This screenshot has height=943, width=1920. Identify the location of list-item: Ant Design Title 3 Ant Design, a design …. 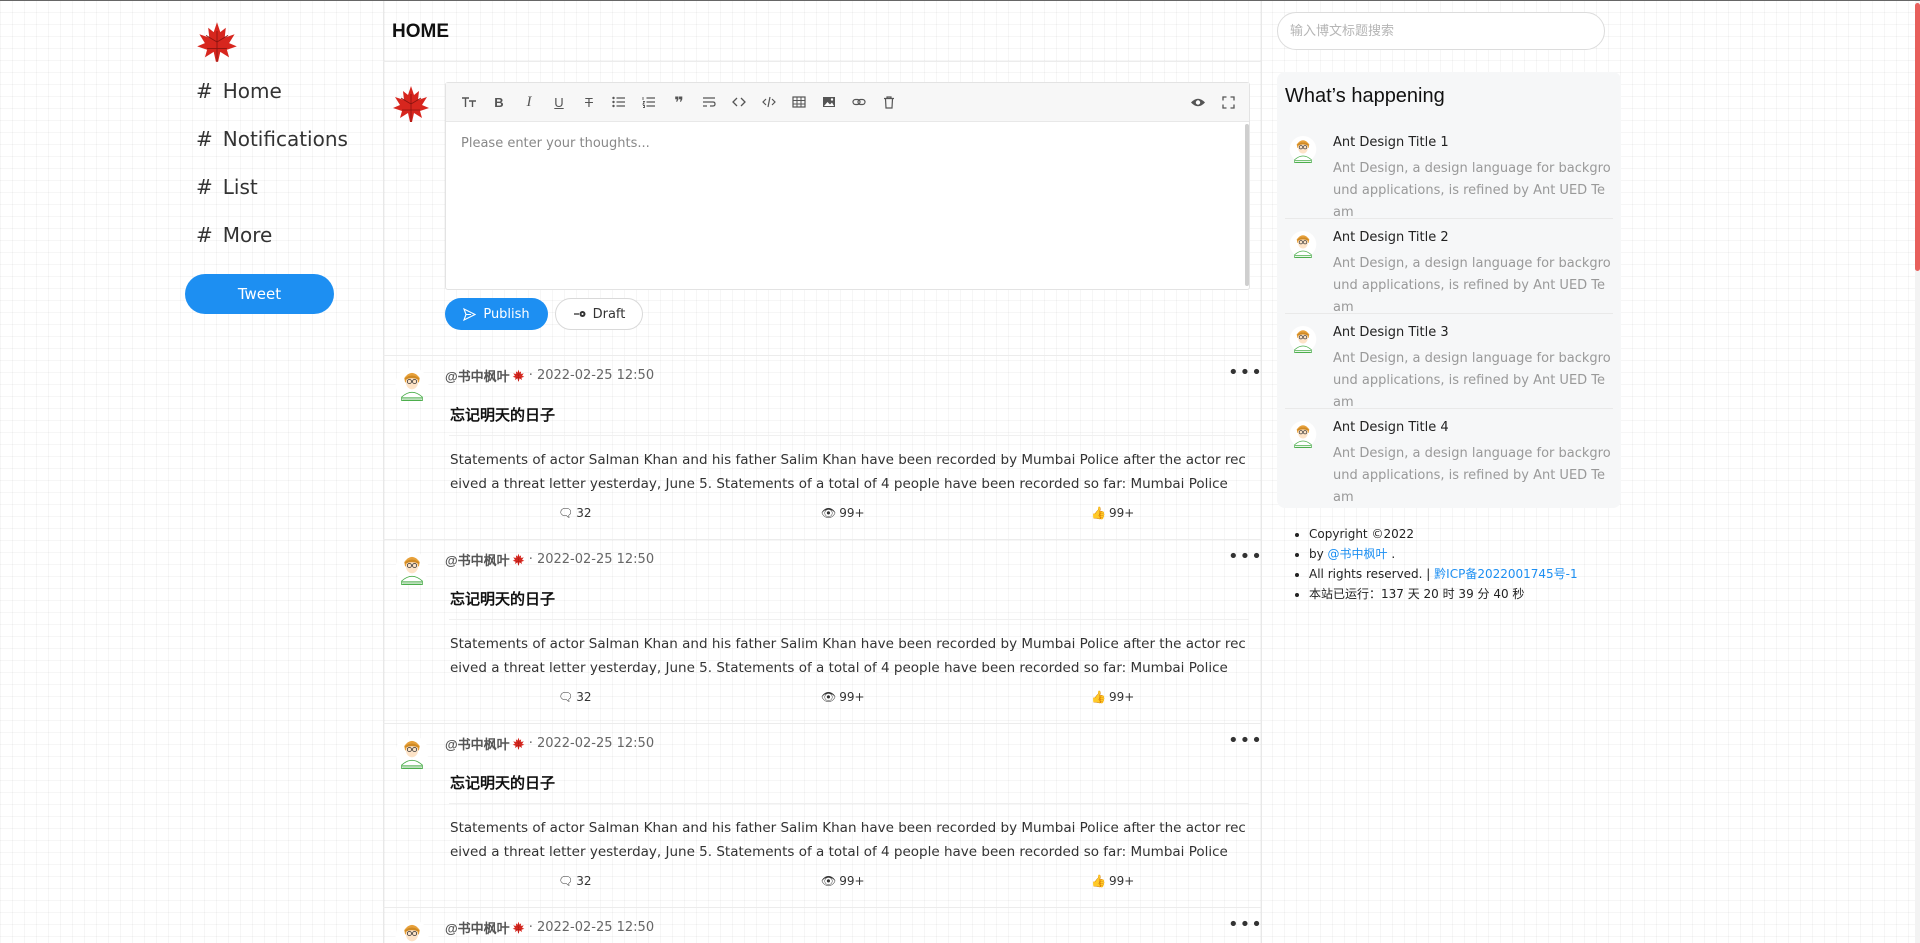
(1449, 362).